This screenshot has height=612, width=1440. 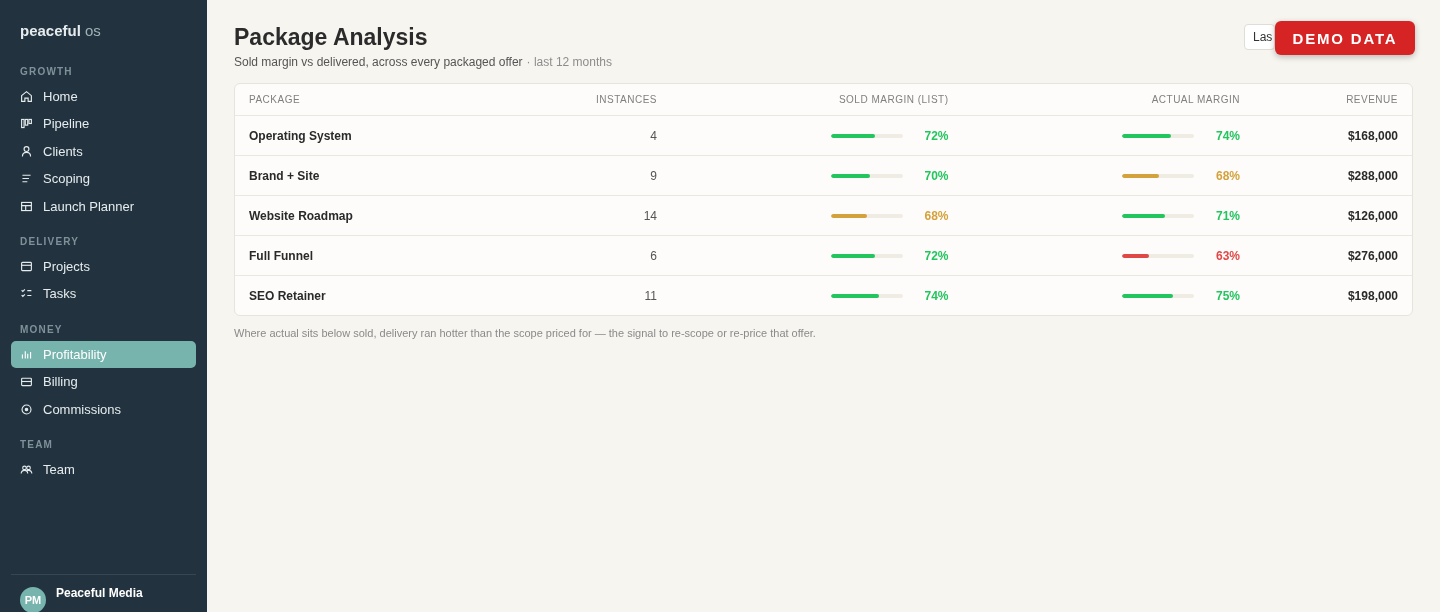 What do you see at coordinates (817, 100) in the screenshot?
I see `column-header: SOLD MARGIN (LIST)` at bounding box center [817, 100].